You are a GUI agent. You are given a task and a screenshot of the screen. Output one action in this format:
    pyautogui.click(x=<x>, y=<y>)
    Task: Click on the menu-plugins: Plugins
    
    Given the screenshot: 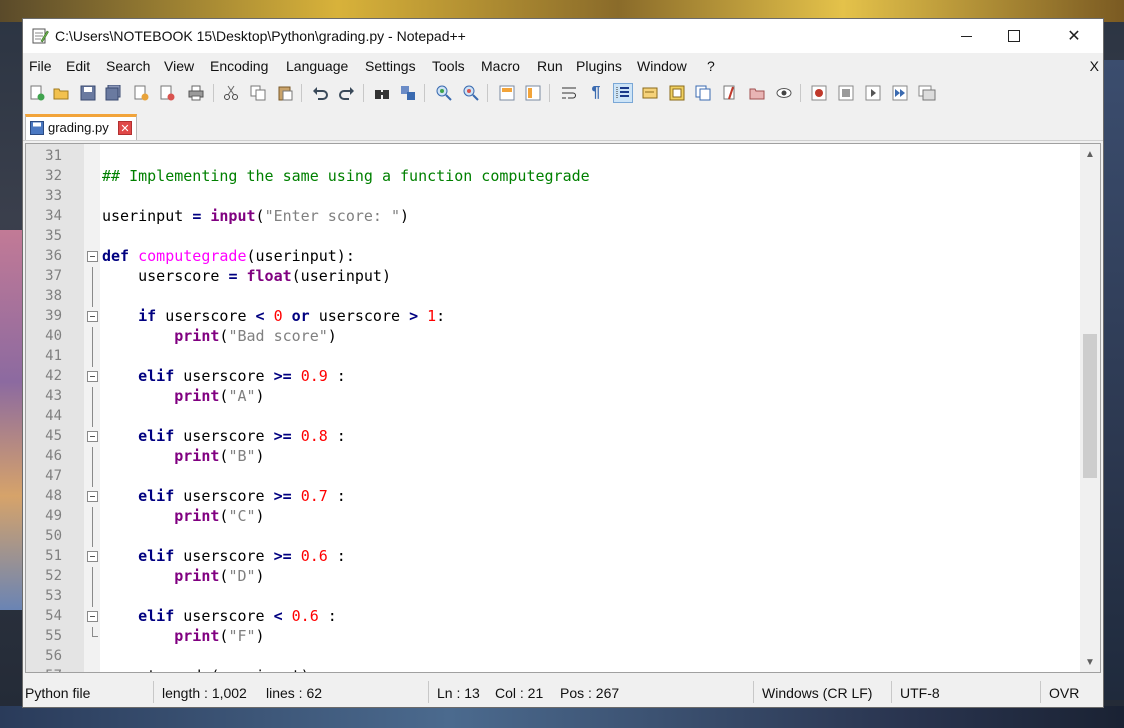 What is the action you would take?
    pyautogui.click(x=599, y=66)
    